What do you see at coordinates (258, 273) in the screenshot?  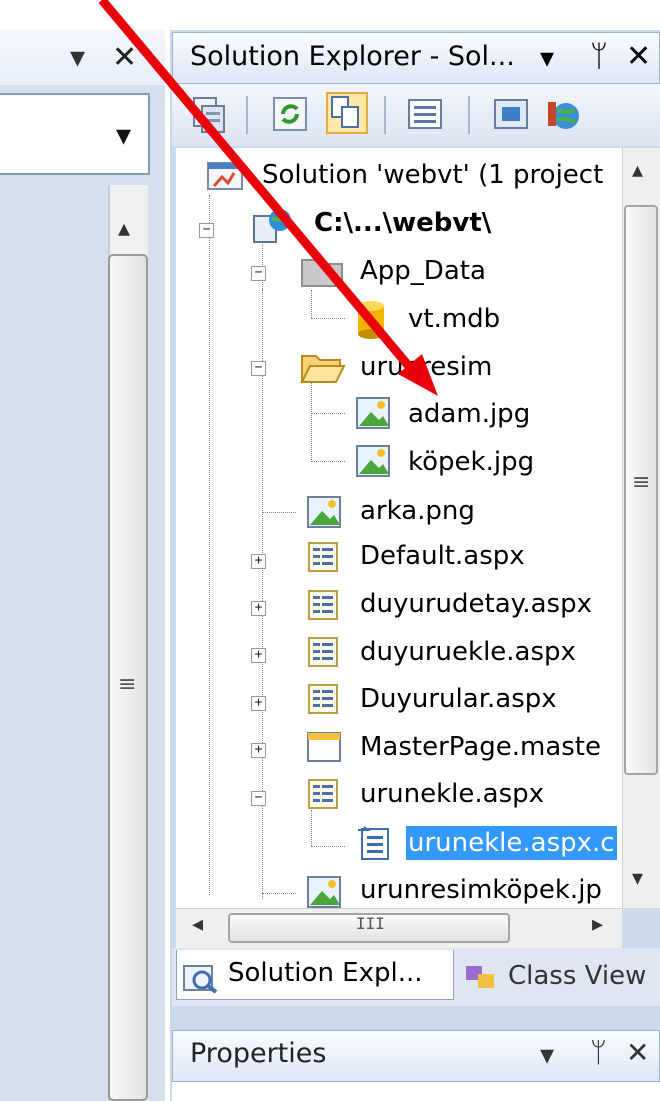 I see `collapse-app-data-icon: −` at bounding box center [258, 273].